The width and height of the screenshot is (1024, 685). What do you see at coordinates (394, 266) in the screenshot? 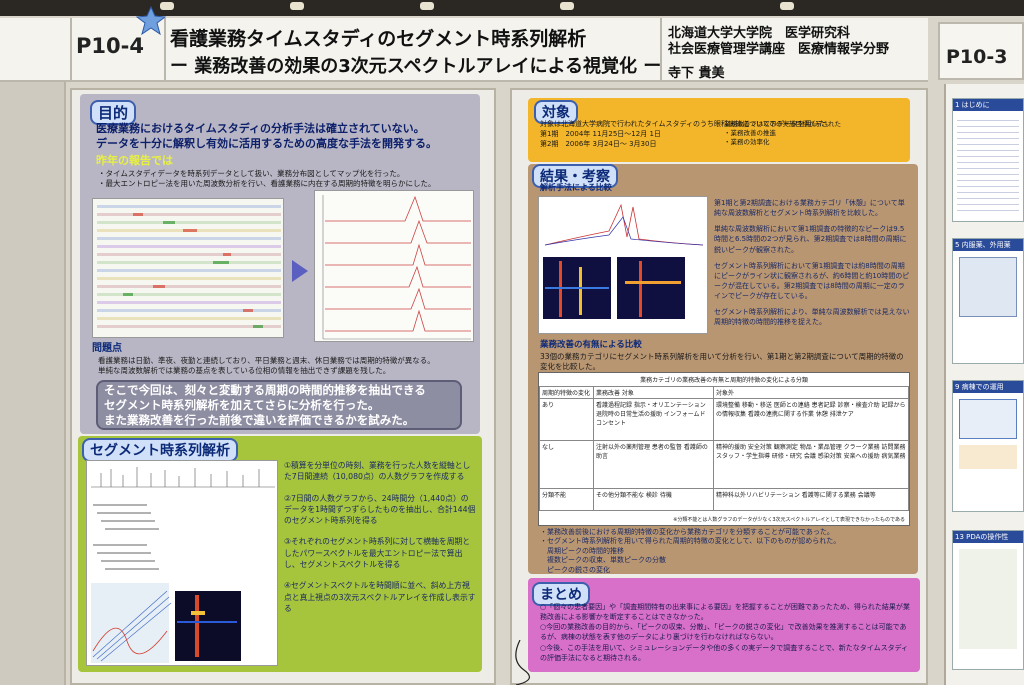
I see `spectrum-graphs` at bounding box center [394, 266].